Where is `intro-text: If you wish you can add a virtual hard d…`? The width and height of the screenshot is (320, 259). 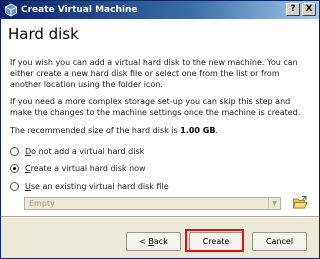
intro-text: If you wish you can add a virtual hard d… is located at coordinates (154, 73).